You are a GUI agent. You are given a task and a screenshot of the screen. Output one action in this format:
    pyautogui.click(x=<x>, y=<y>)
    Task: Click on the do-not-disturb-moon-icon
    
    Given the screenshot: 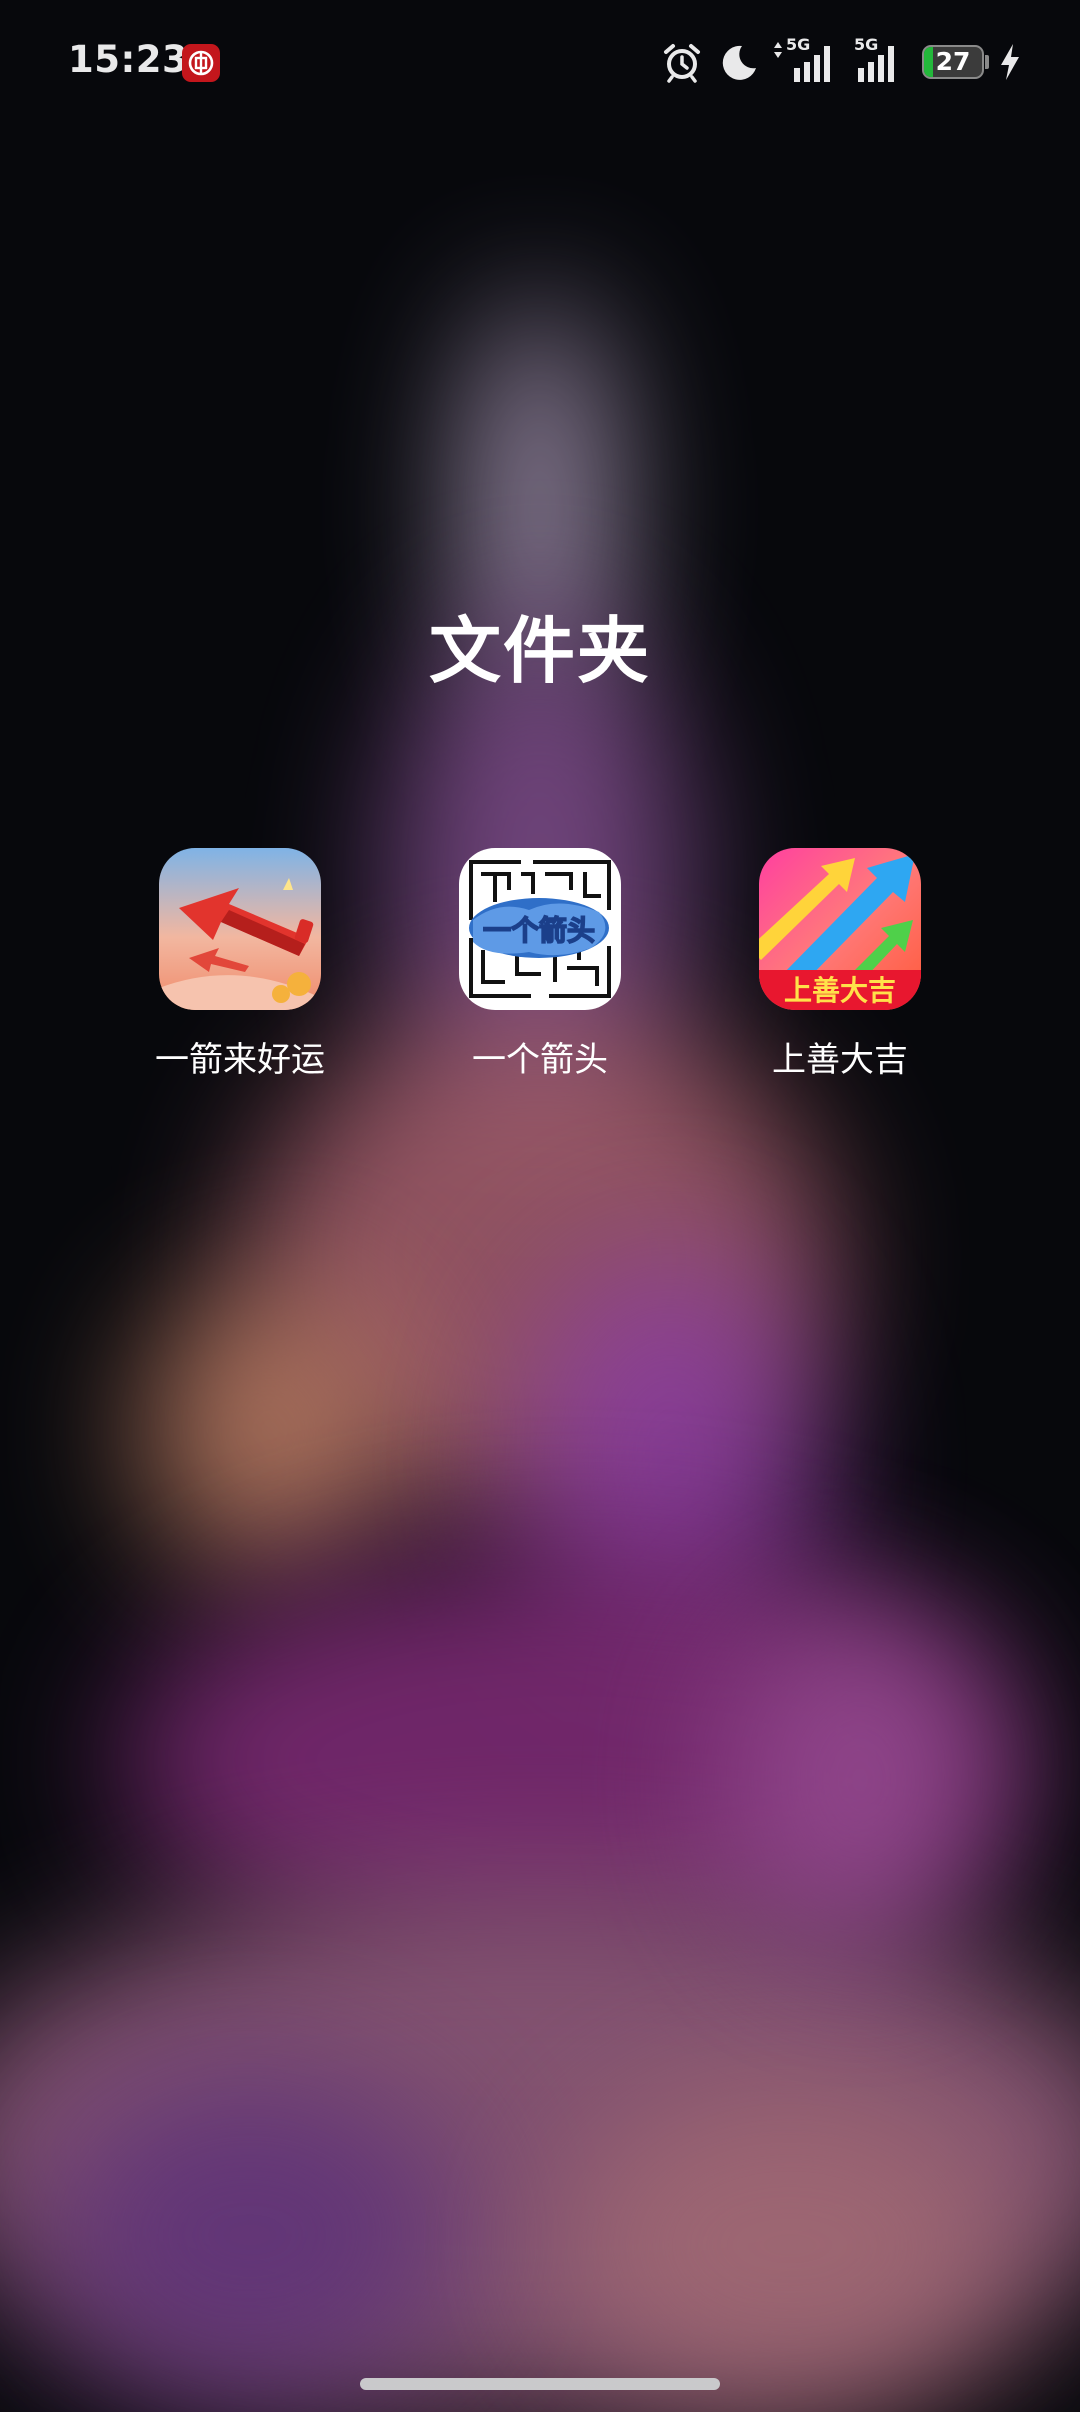 What is the action you would take?
    pyautogui.click(x=739, y=62)
    